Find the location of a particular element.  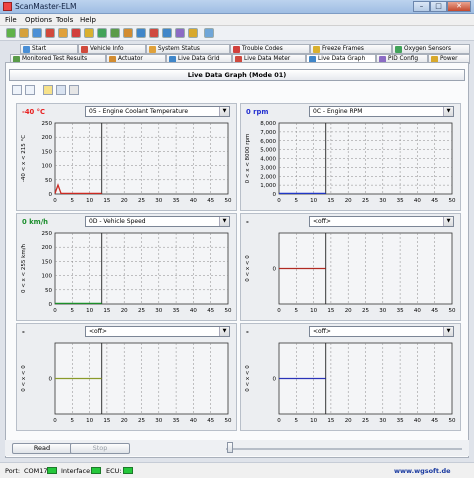

read-button: Read is located at coordinates (42, 448).